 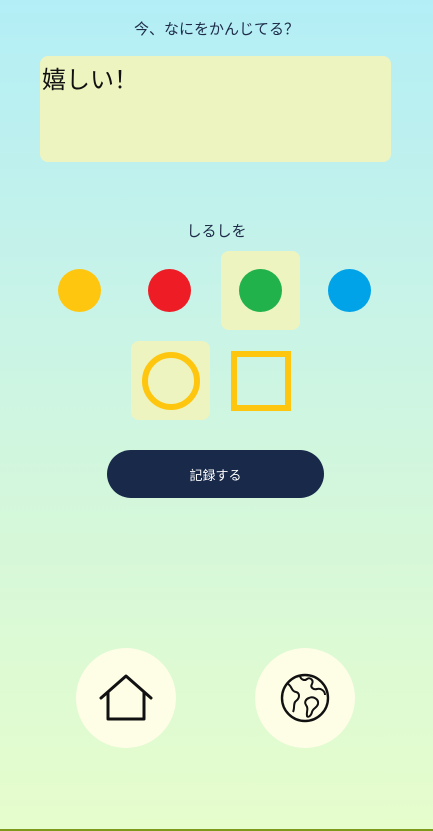 I want to click on yellow-dot-icon, so click(x=79, y=290).